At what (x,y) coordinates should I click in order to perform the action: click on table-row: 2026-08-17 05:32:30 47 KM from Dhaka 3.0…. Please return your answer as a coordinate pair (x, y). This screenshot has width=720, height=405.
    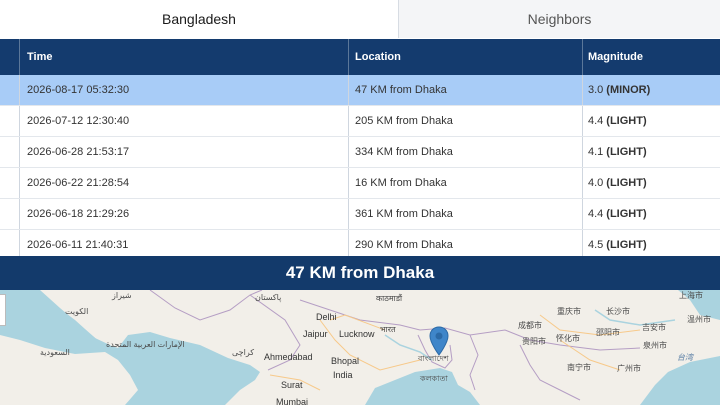
    Looking at the image, I should click on (360, 90).